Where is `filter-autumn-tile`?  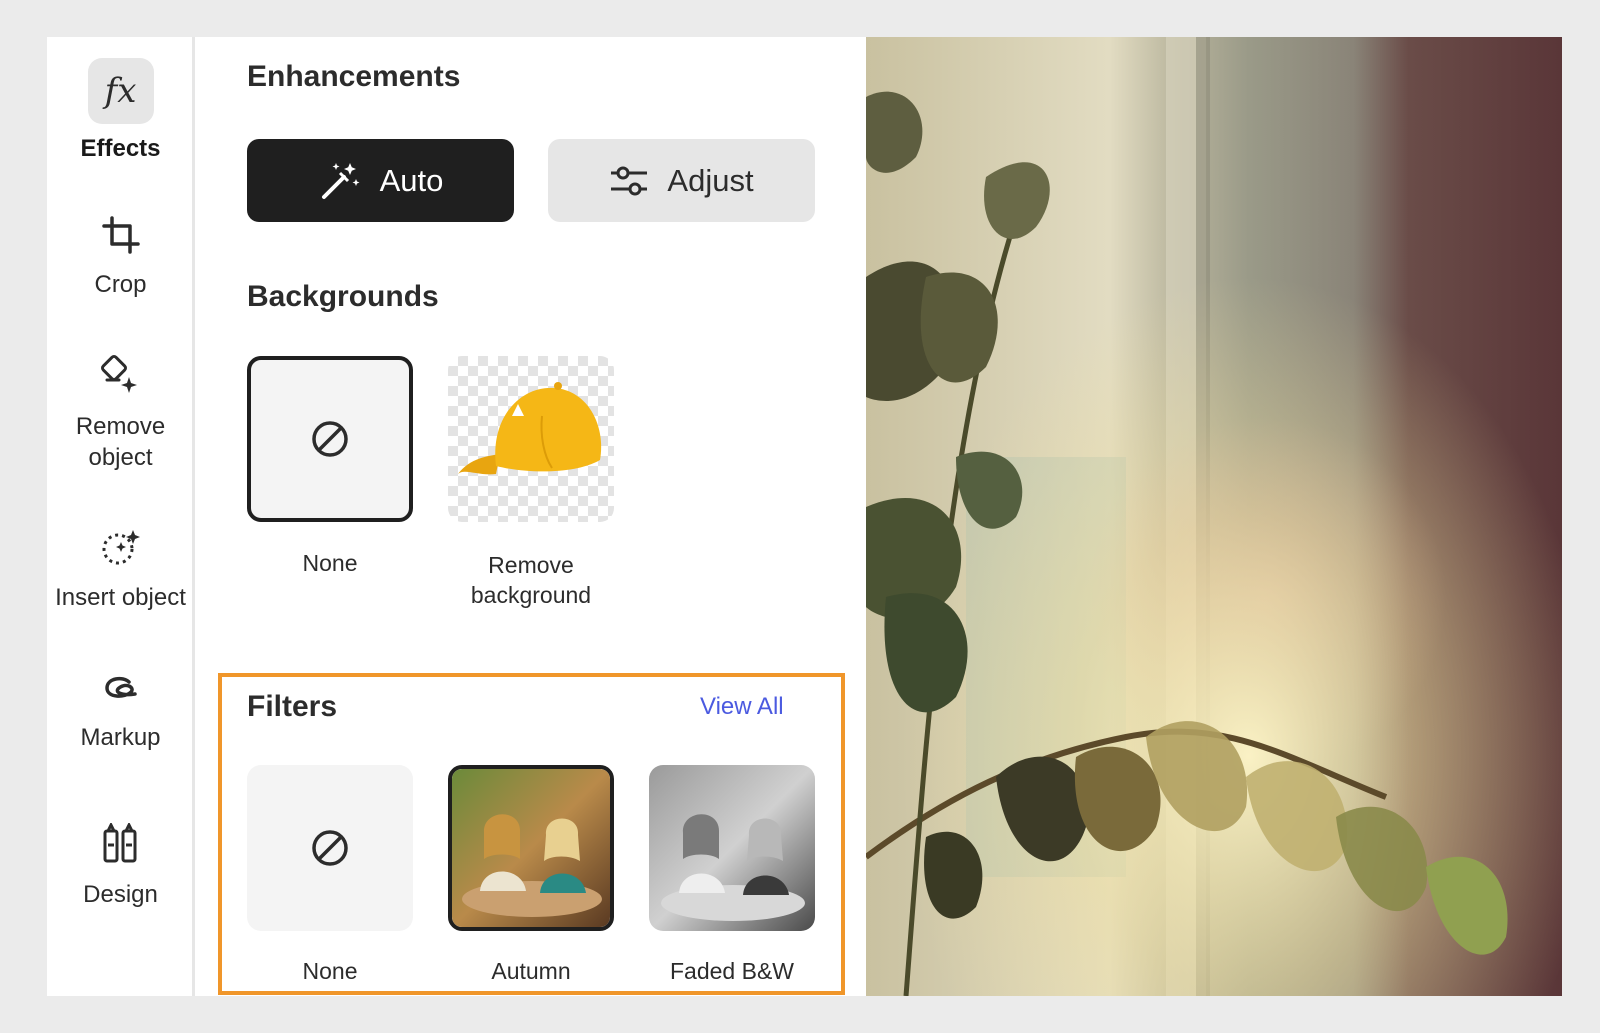
filter-autumn-tile is located at coordinates (531, 848).